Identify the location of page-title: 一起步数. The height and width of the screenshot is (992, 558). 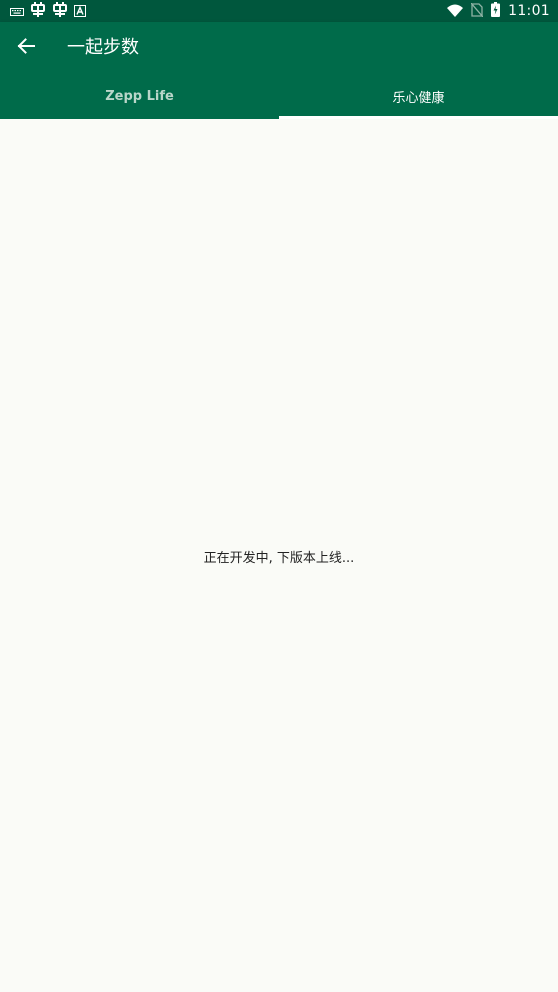
(103, 47).